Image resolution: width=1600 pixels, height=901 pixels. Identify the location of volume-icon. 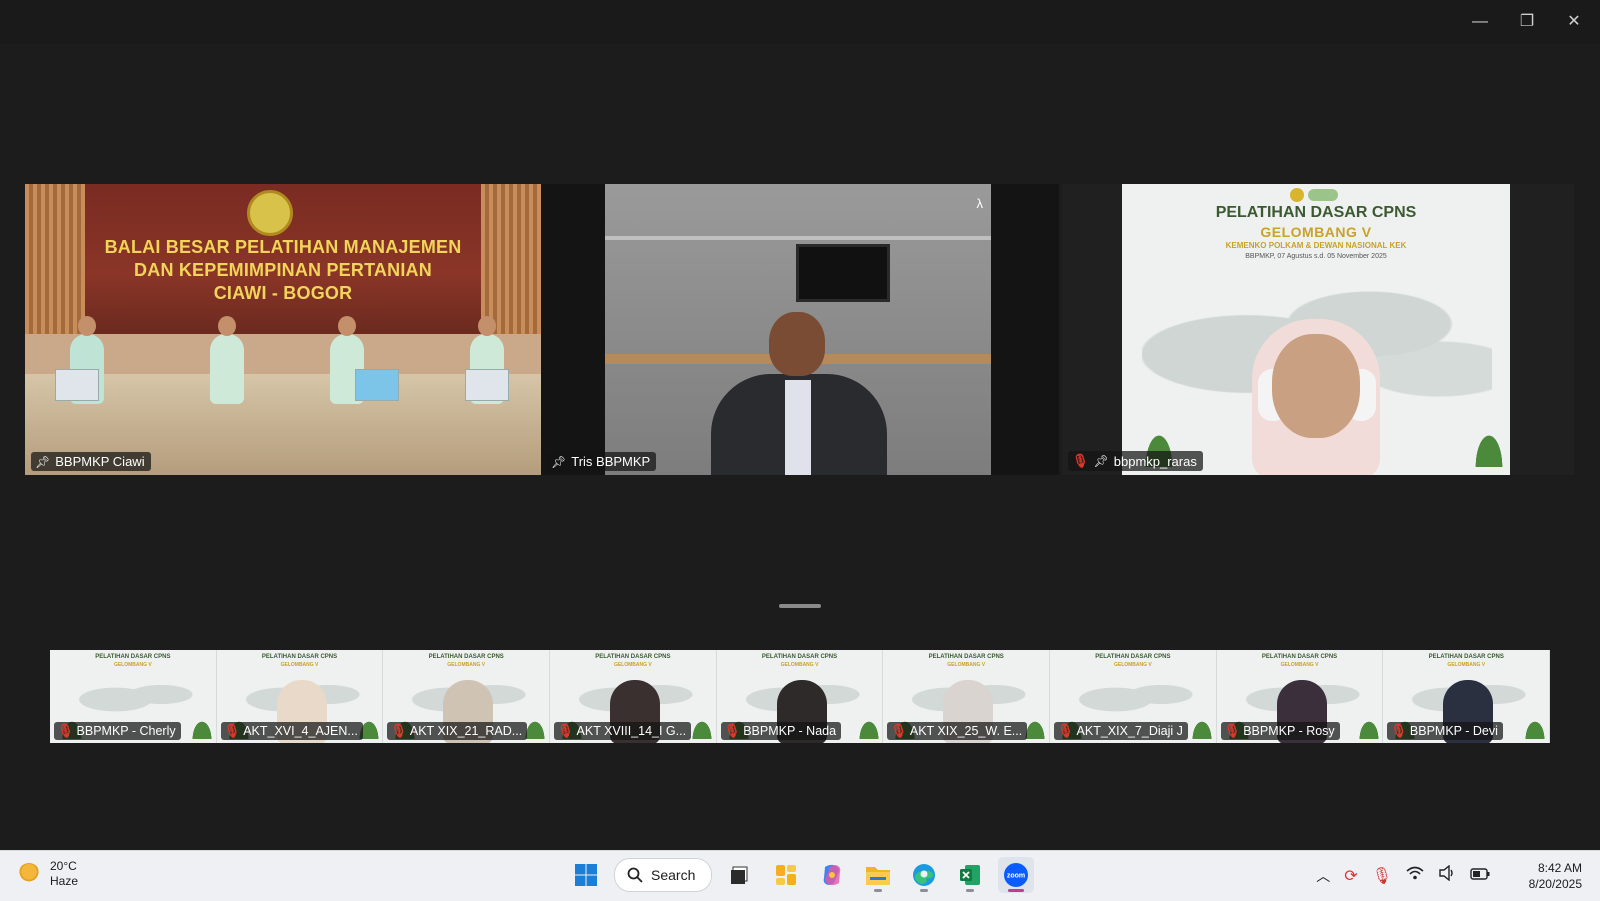
(1447, 875).